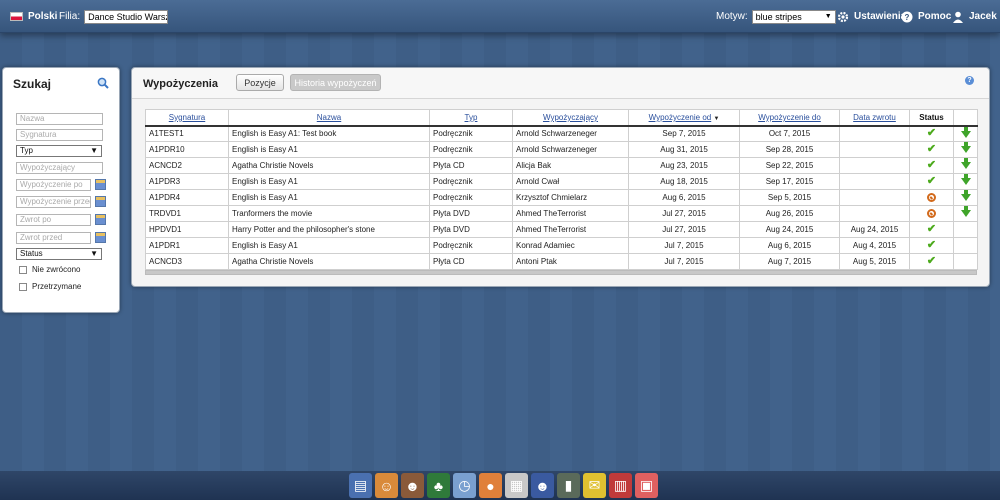 The image size is (1000, 500). I want to click on return-after-input: Zwrot po, so click(53, 220).